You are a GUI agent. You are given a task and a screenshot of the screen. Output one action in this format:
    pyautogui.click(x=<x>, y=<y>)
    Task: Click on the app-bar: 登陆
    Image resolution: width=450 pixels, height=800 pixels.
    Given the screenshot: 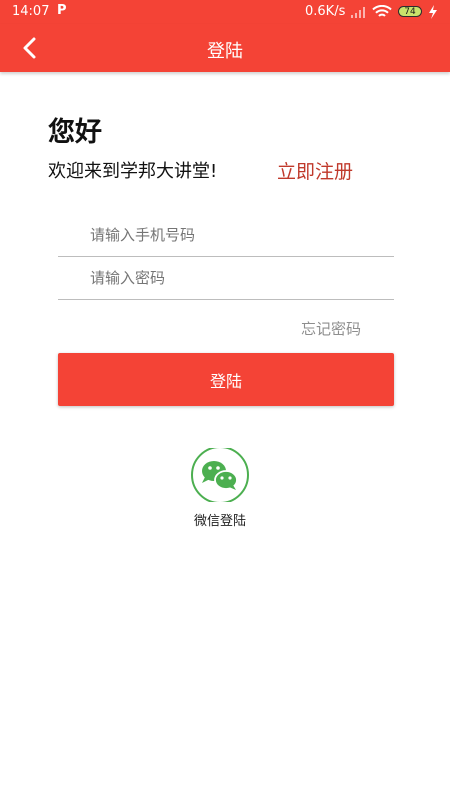 What is the action you would take?
    pyautogui.click(x=225, y=48)
    